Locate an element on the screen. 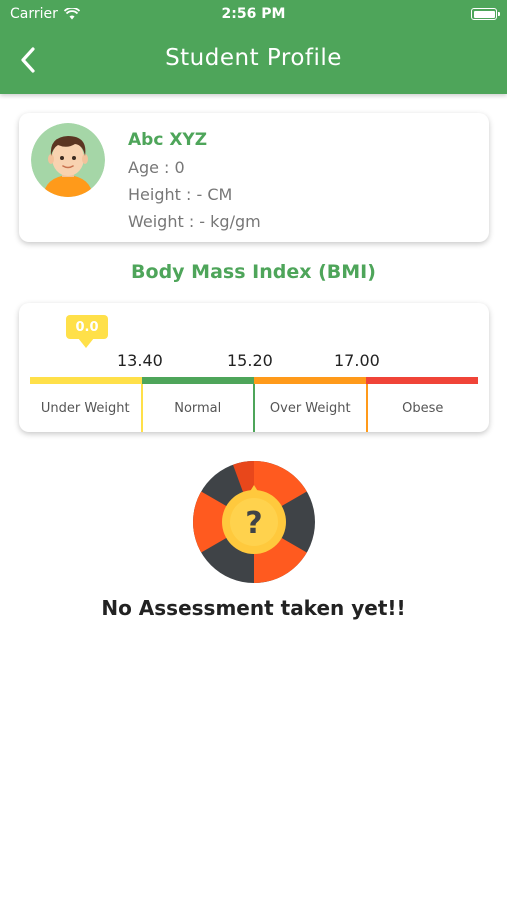 The height and width of the screenshot is (900, 507). bmi-category-overweight: Over Weight is located at coordinates (309, 408).